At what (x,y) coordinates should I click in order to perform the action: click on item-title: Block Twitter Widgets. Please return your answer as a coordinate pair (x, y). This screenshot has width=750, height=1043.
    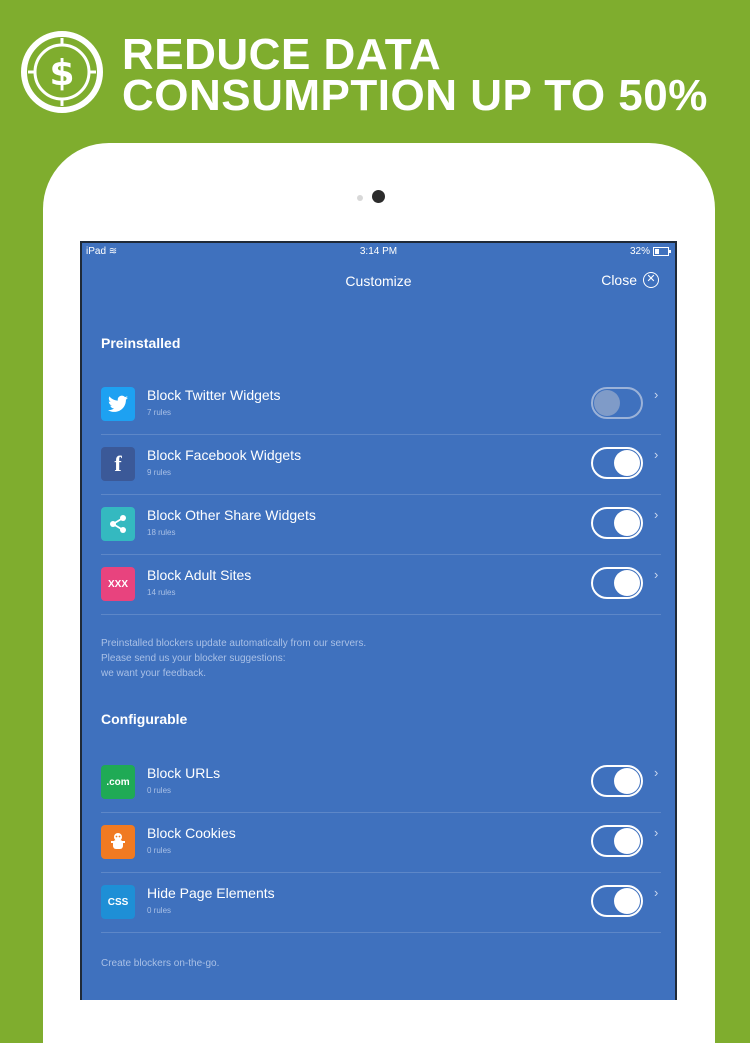
    Looking at the image, I should click on (214, 395).